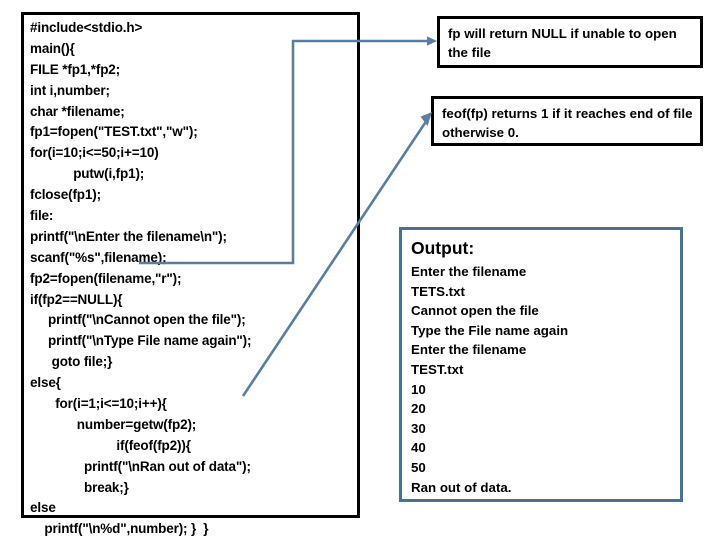 The image size is (720, 540). What do you see at coordinates (119, 529) in the screenshot?
I see `code-line: printf("\n%d",number); } }` at bounding box center [119, 529].